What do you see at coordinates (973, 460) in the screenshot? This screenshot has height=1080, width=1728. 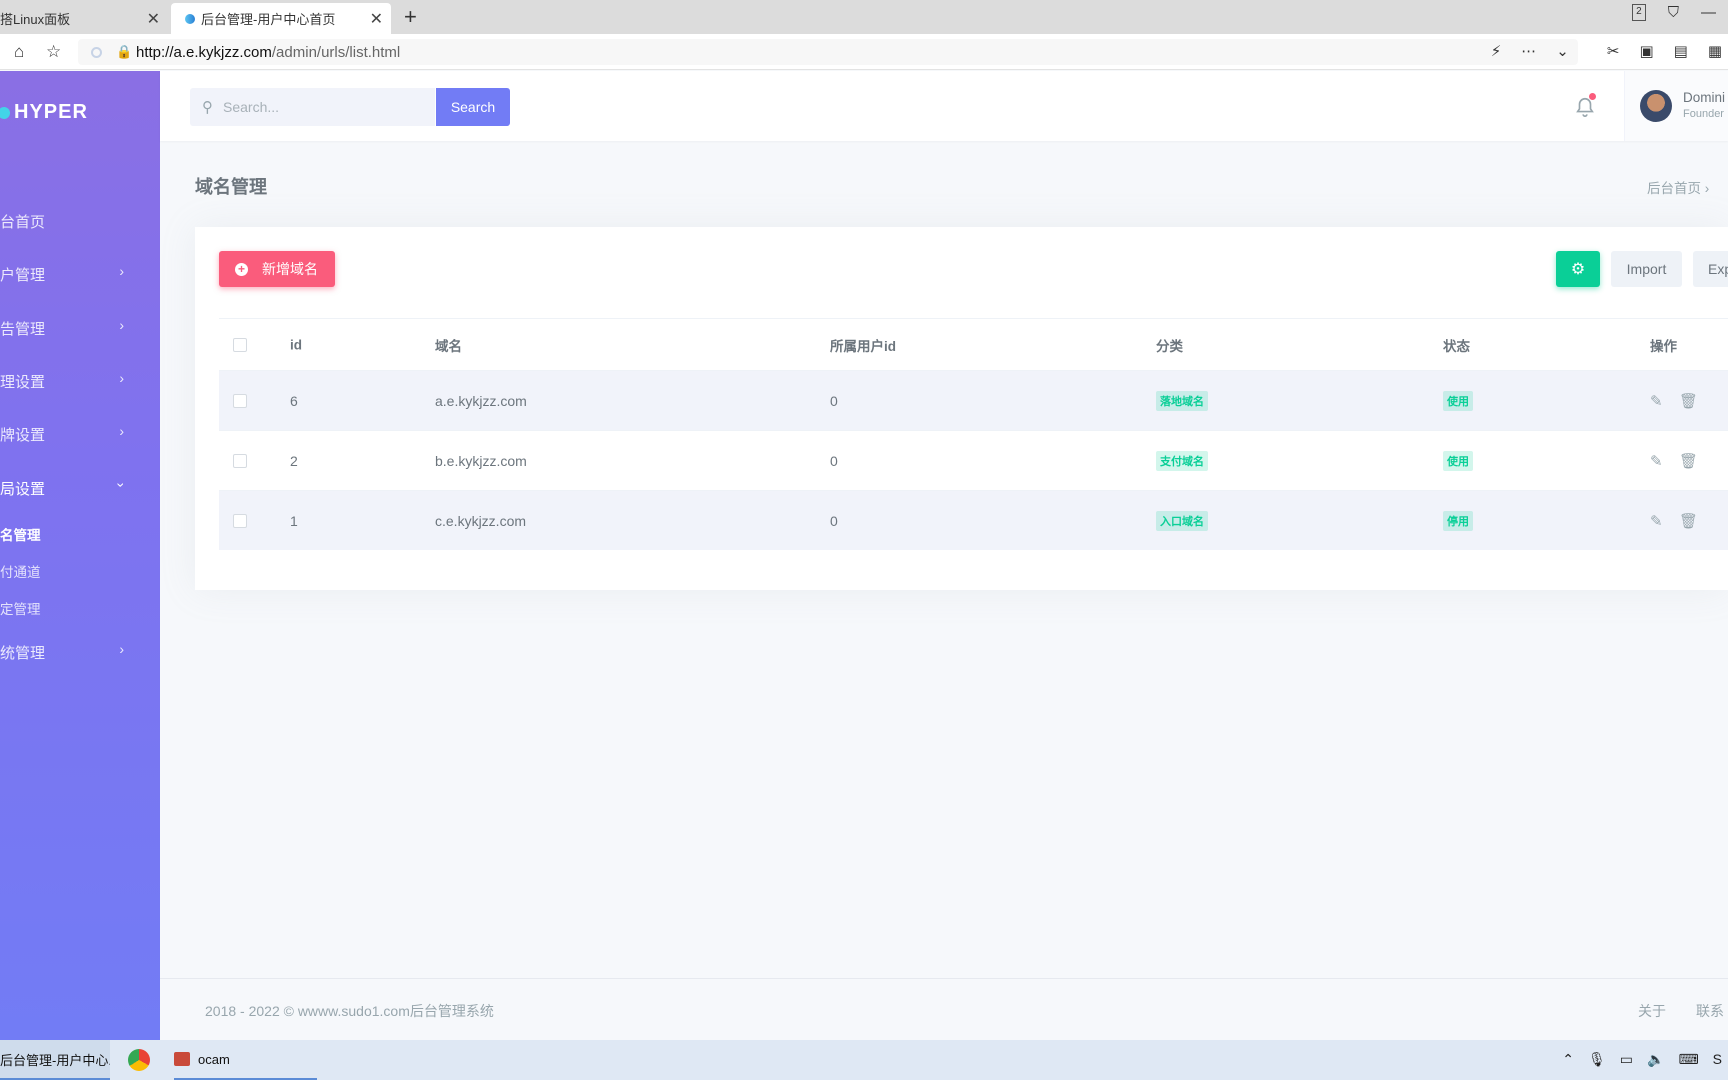 I see `table-row: 2 b.e.kykjzz.com 0 支付域名 使用 ✎ 🗑` at bounding box center [973, 460].